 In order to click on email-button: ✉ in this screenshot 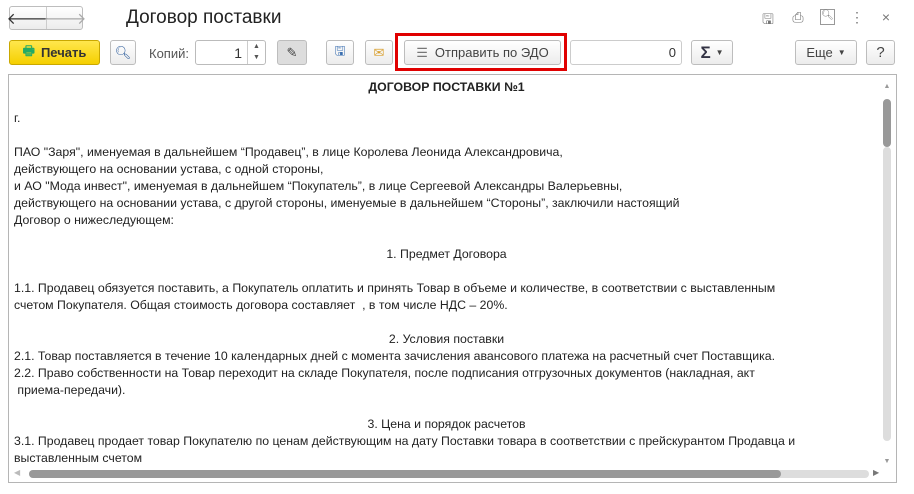, I will do `click(379, 52)`.